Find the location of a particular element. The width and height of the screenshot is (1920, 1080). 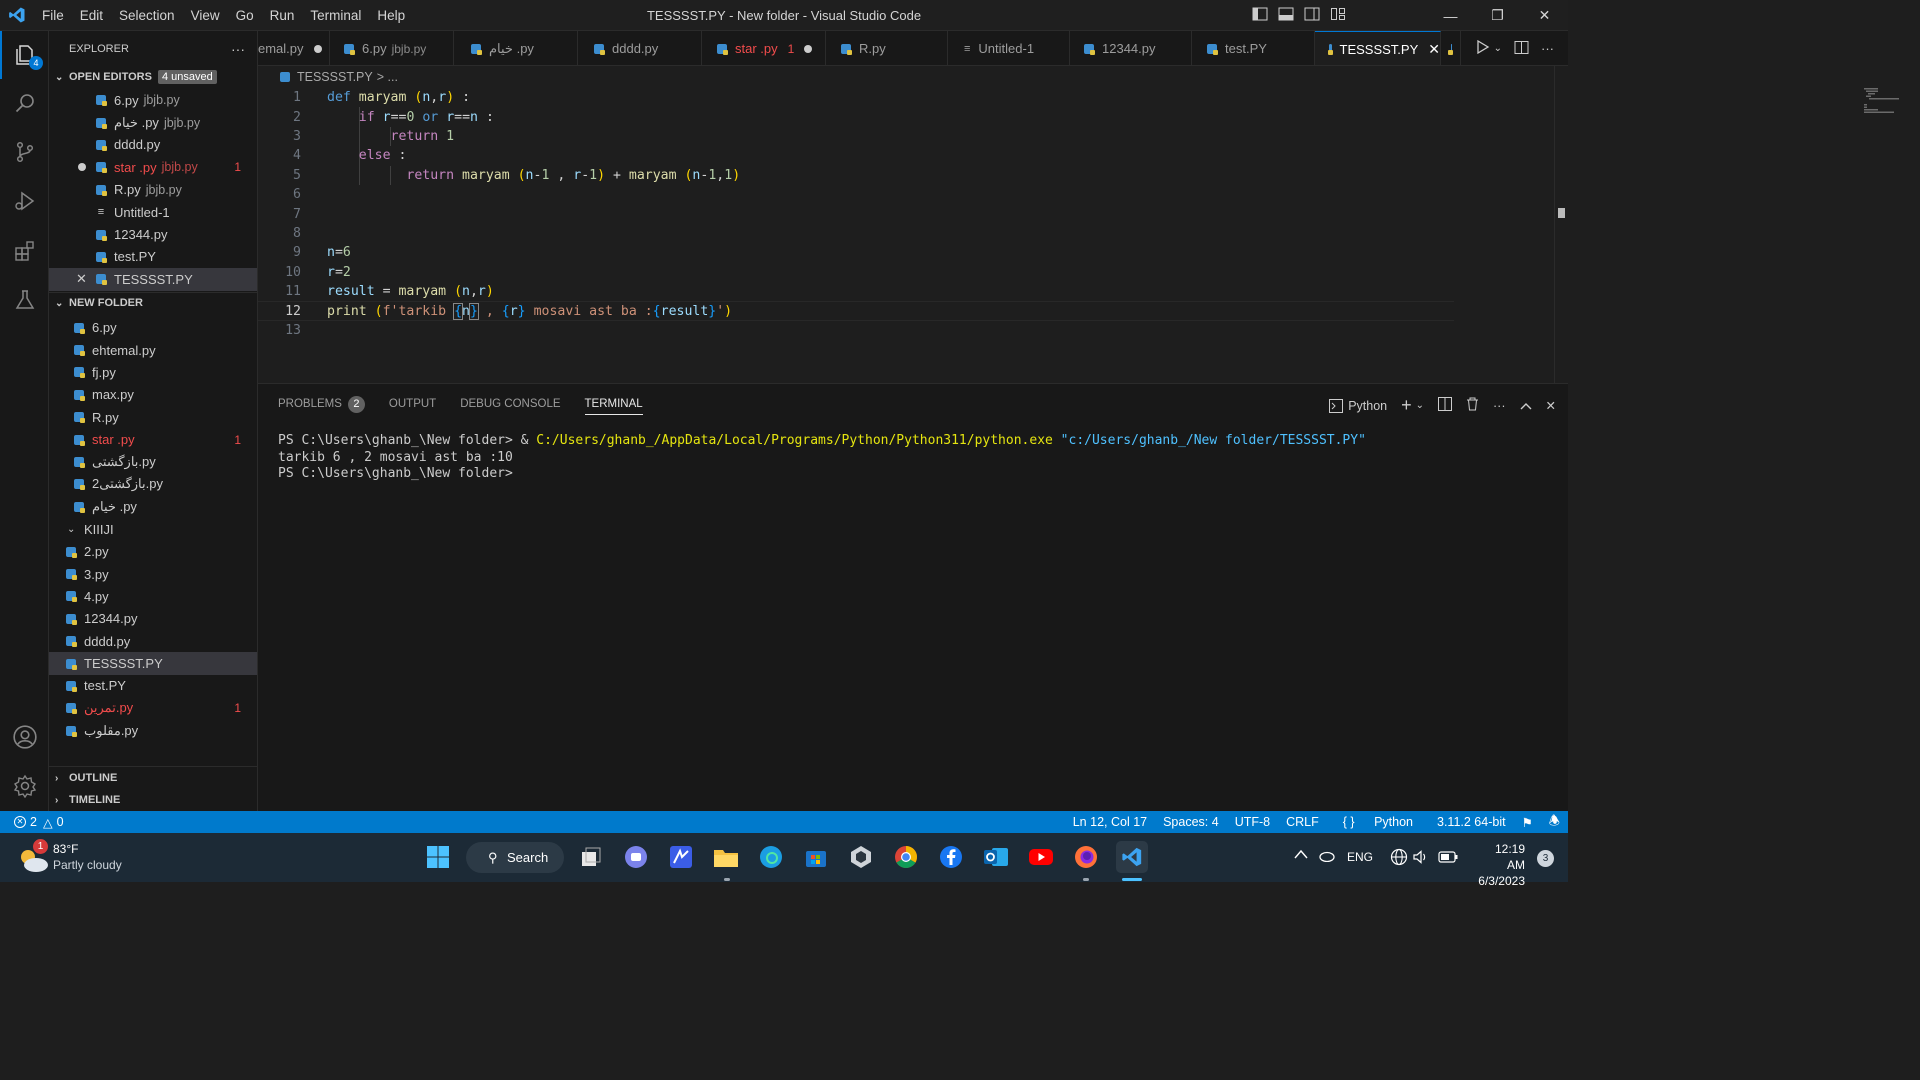

minimize-icon: — is located at coordinates (1450, 15).